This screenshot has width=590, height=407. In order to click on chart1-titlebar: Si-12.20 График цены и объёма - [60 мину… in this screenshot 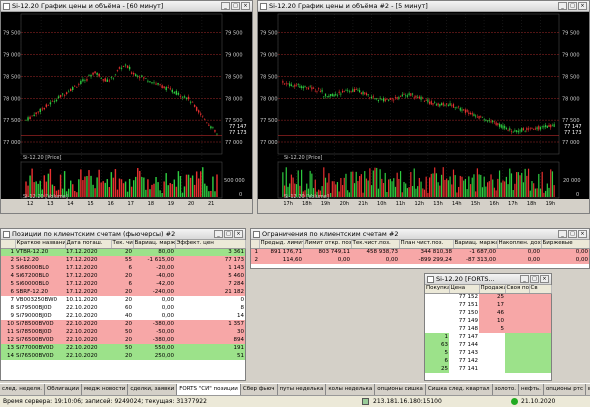, I will do `click(126, 6)`.